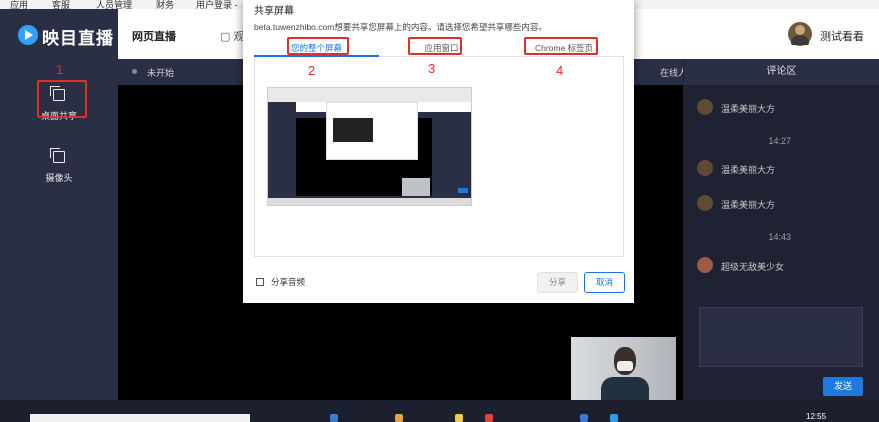 This screenshot has width=879, height=422. Describe the element at coordinates (60, 69) in the screenshot. I see `annotation-number-1: 1` at that location.